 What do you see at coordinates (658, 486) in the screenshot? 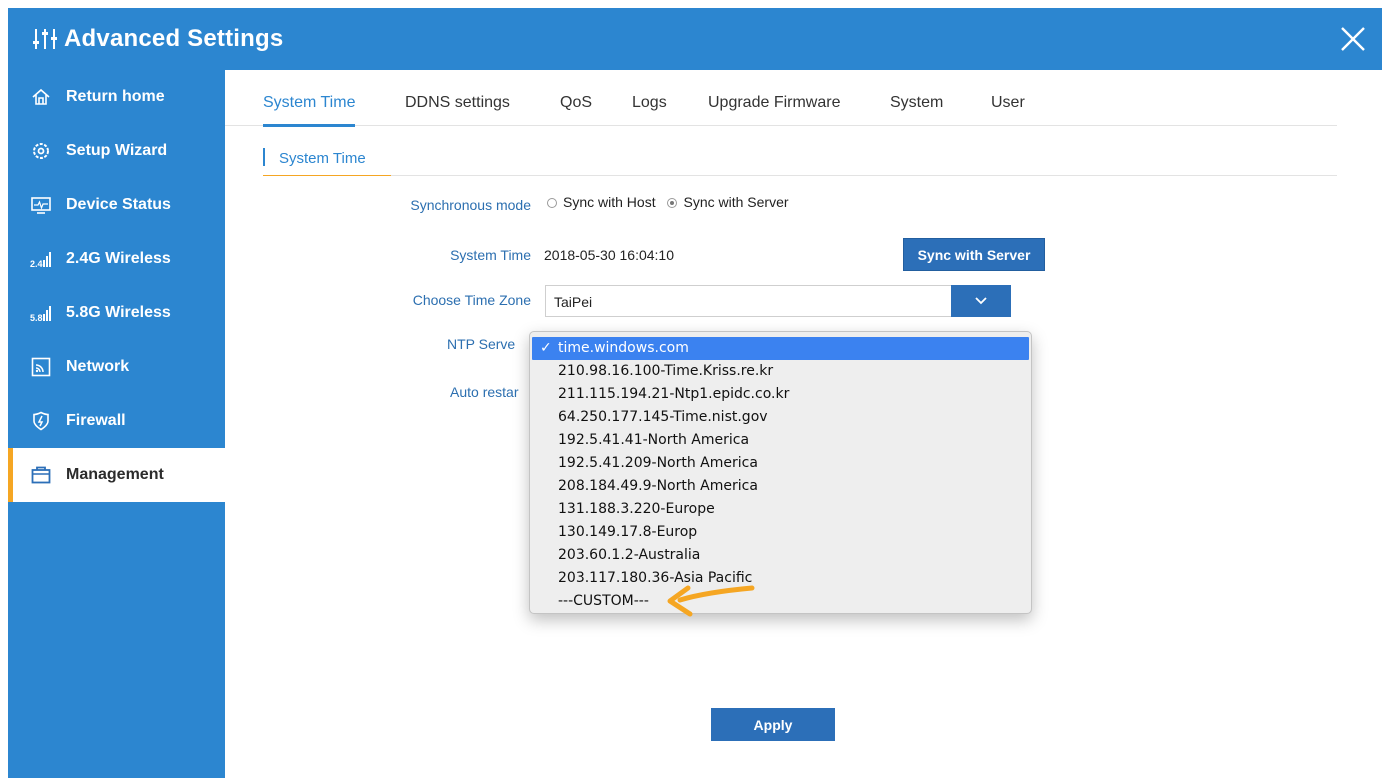
I see `option-label: 208.184.49.9-North America` at bounding box center [658, 486].